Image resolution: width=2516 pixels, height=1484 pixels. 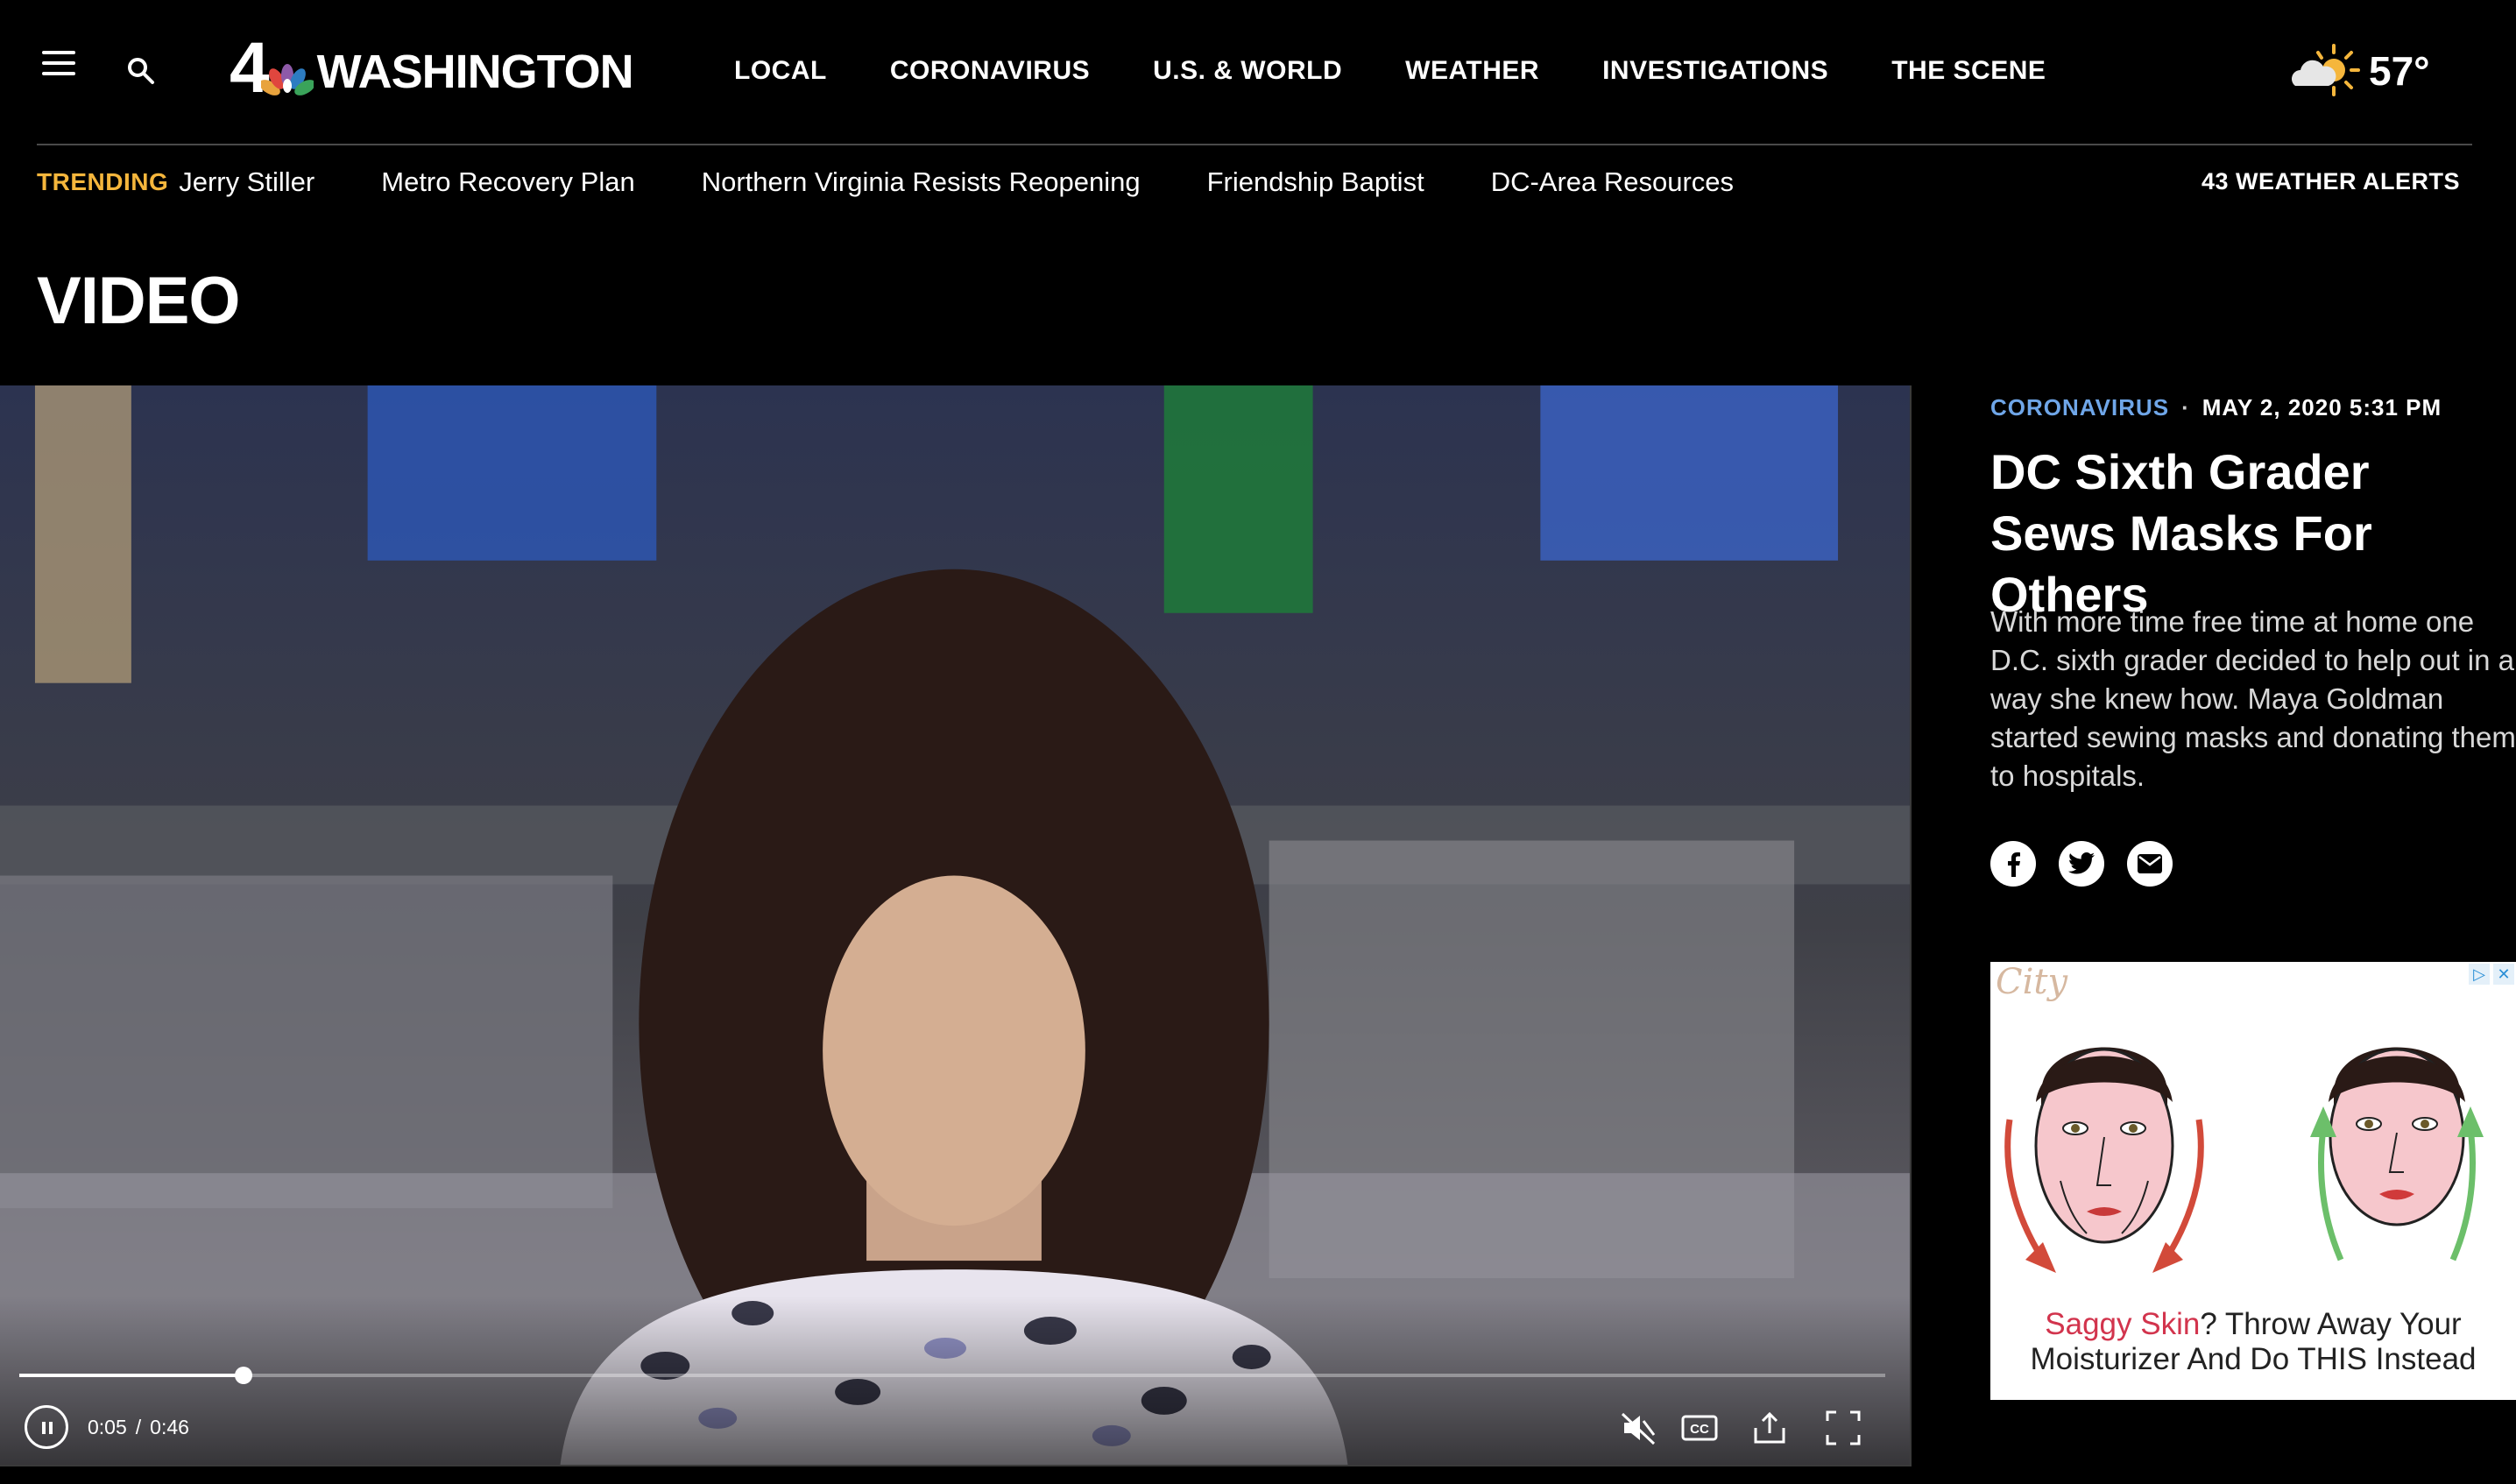 I want to click on nav-divider, so click(x=1254, y=144).